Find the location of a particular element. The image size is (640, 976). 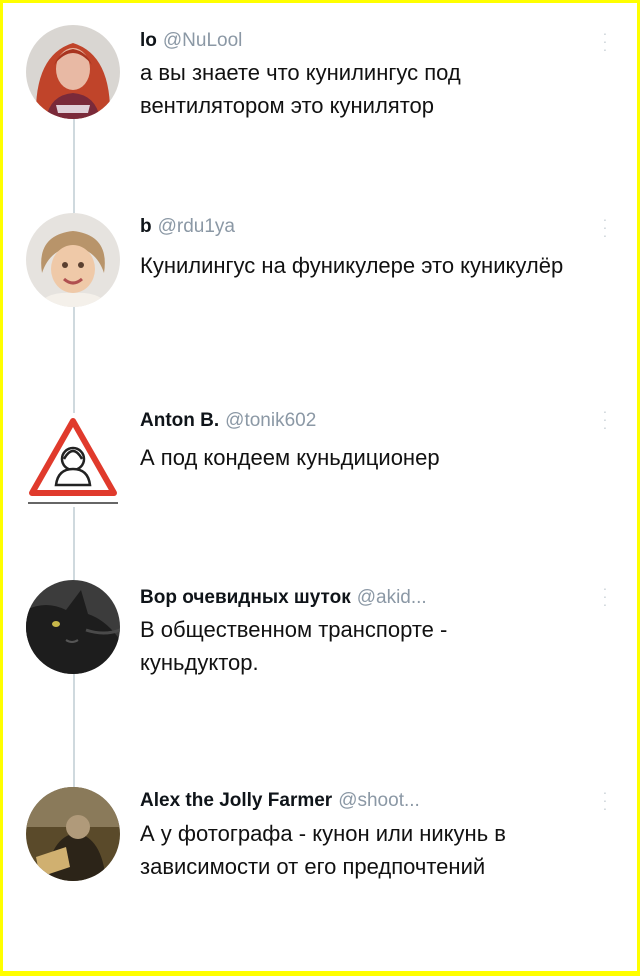

tweet-text: В общественном транспорте - куньдуктор. is located at coordinates (294, 646).